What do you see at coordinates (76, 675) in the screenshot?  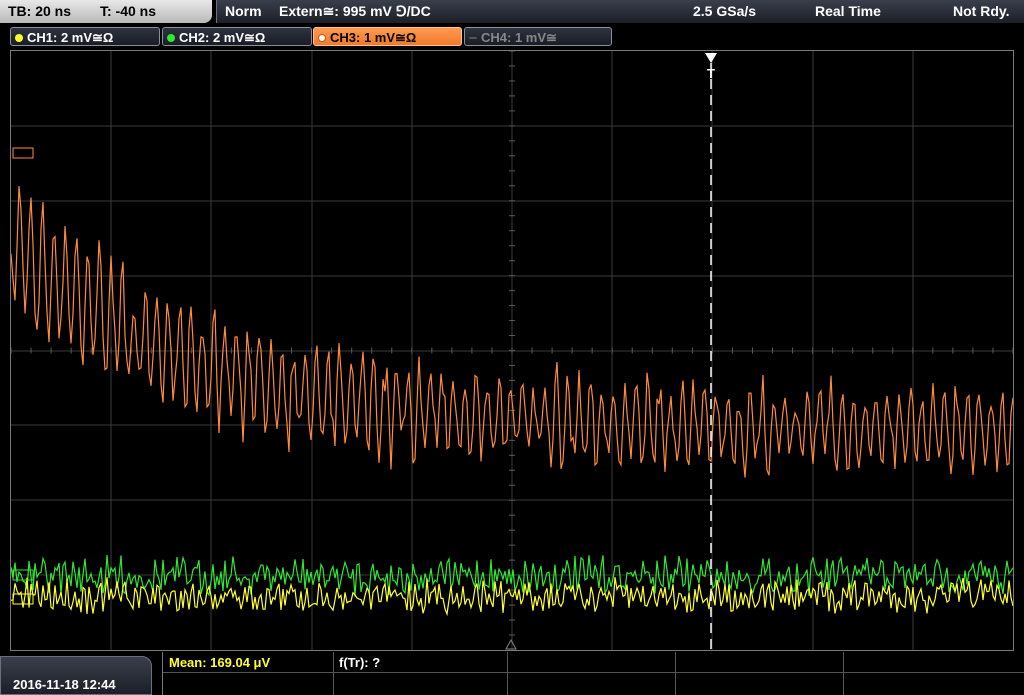 I see `datetime-box: 2016-11-18 12:44` at bounding box center [76, 675].